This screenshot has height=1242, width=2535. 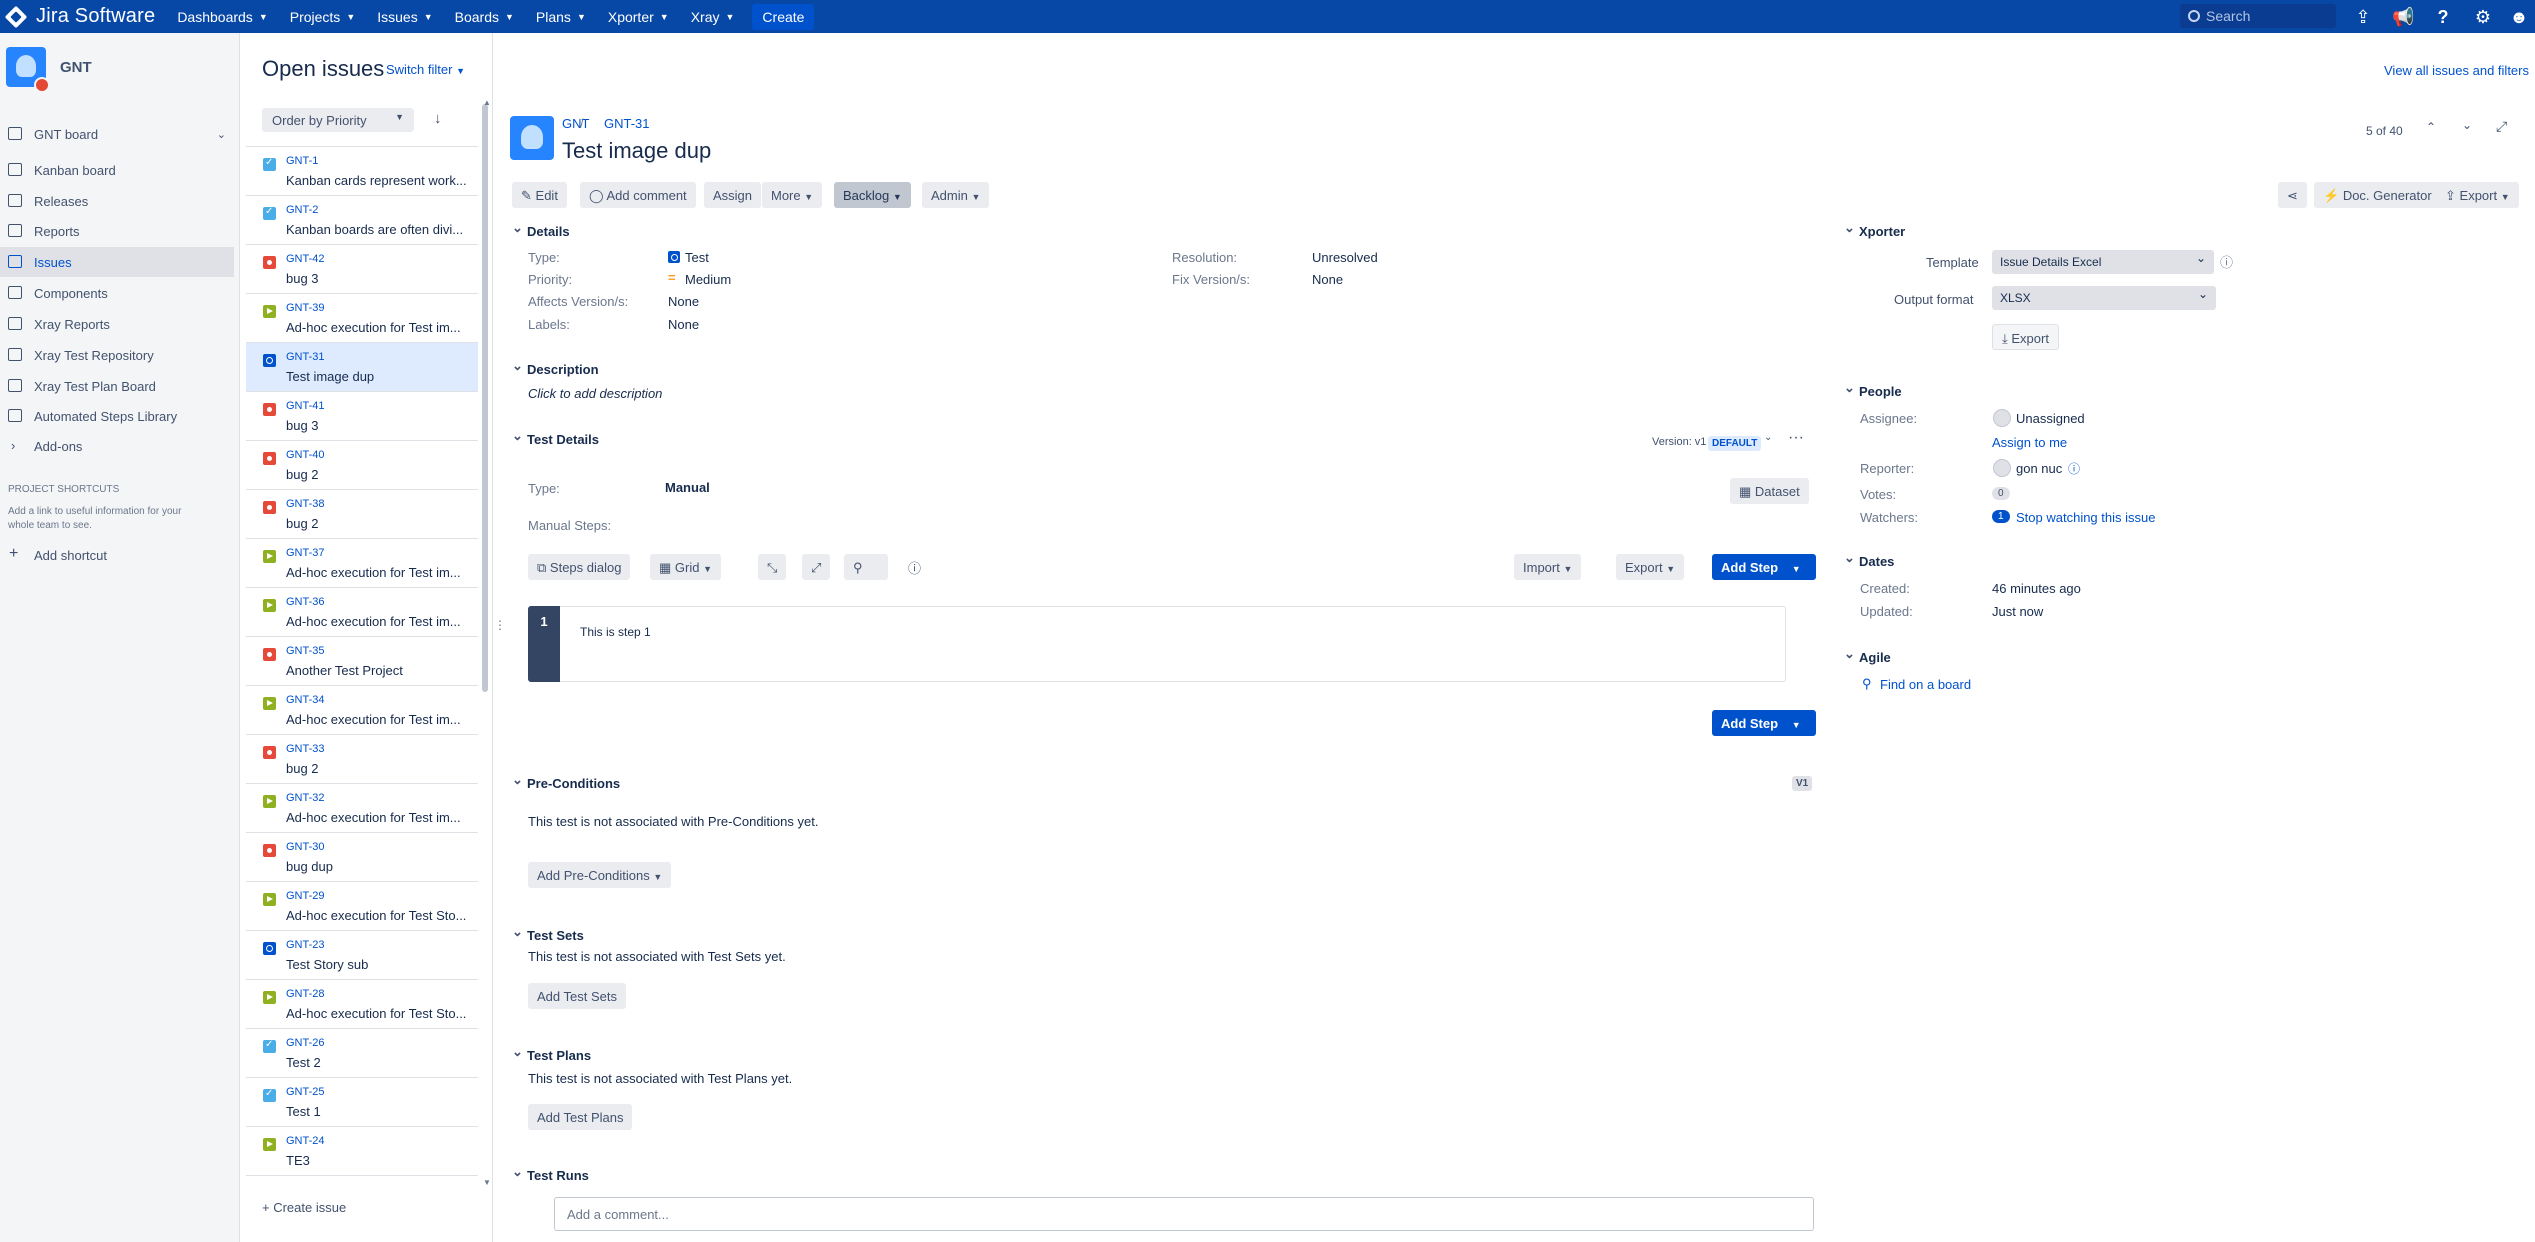 I want to click on jira-logo: Jira Software, so click(x=79, y=16).